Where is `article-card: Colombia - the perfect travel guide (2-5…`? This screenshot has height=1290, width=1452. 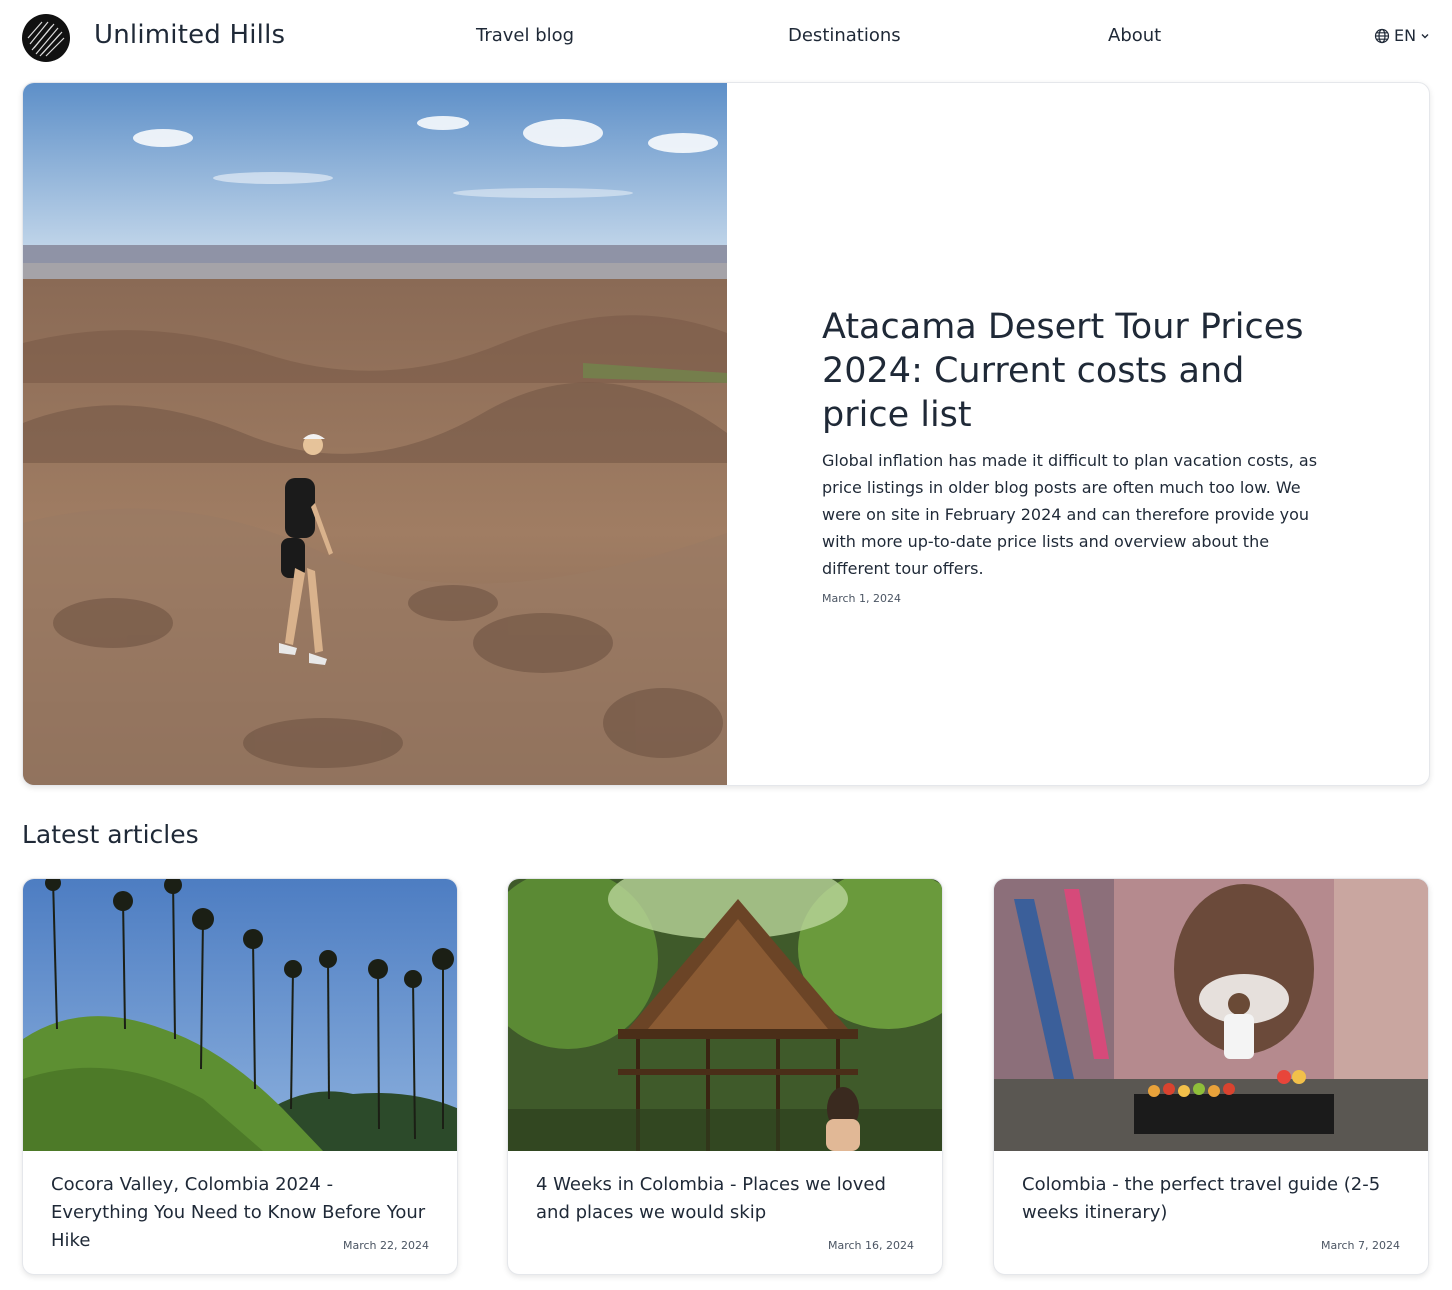 article-card: Colombia - the perfect travel guide (2-5… is located at coordinates (1211, 1076).